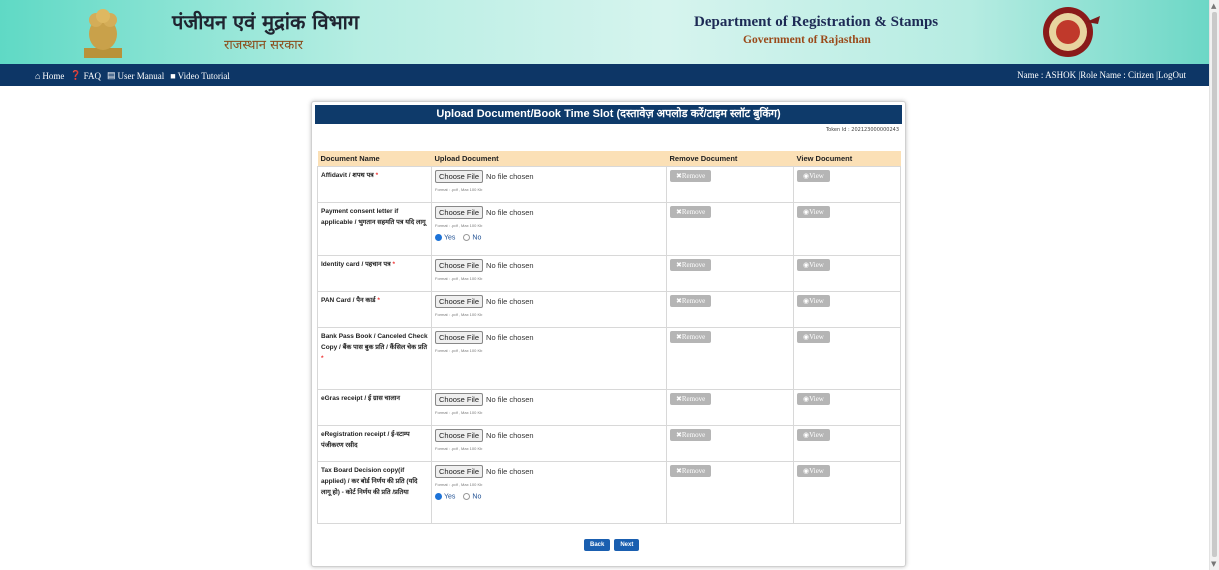 The height and width of the screenshot is (570, 1219). I want to click on page-scrollbar: ▲ ▼, so click(1214, 285).